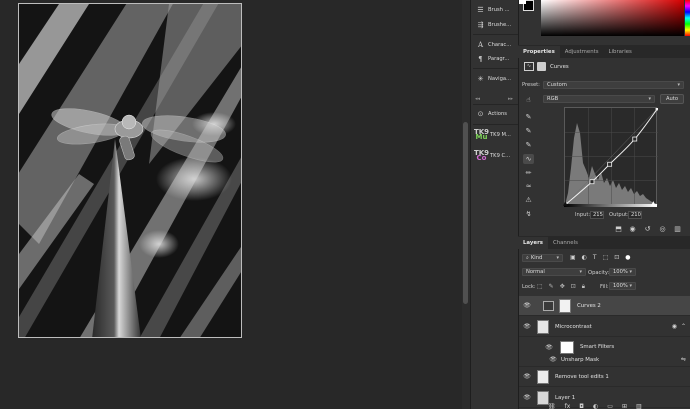 This screenshot has width=690, height=409. Describe the element at coordinates (528, 200) in the screenshot. I see `clipping-warning-icon: ⚠` at that location.